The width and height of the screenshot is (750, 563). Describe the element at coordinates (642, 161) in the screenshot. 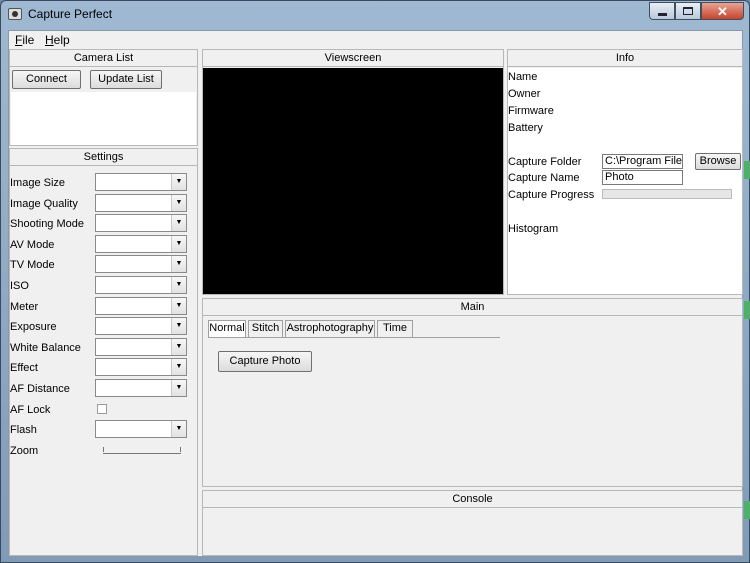

I see `capture-folder-input: C:\Program Files` at that location.